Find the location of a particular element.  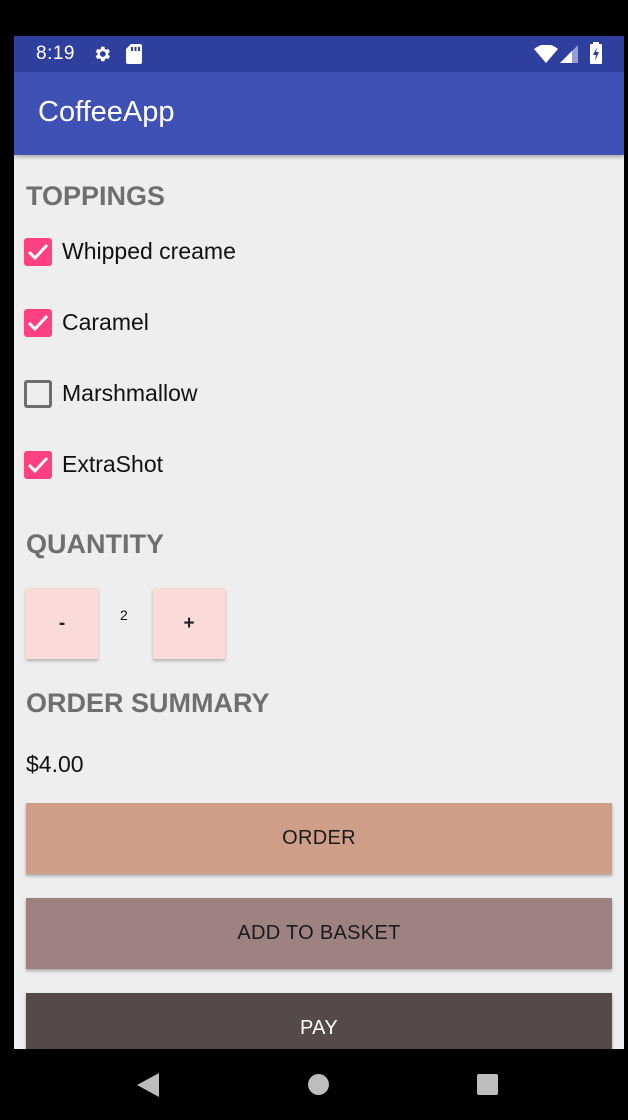

status-time: 8:19 is located at coordinates (55, 53).